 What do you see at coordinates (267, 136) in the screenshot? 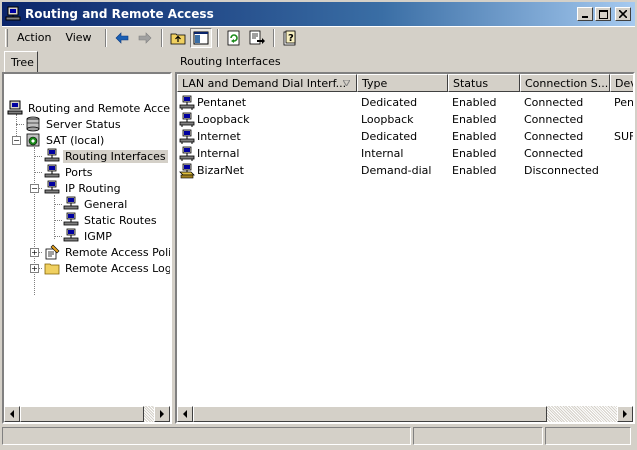
I see `cell-name: Internet` at bounding box center [267, 136].